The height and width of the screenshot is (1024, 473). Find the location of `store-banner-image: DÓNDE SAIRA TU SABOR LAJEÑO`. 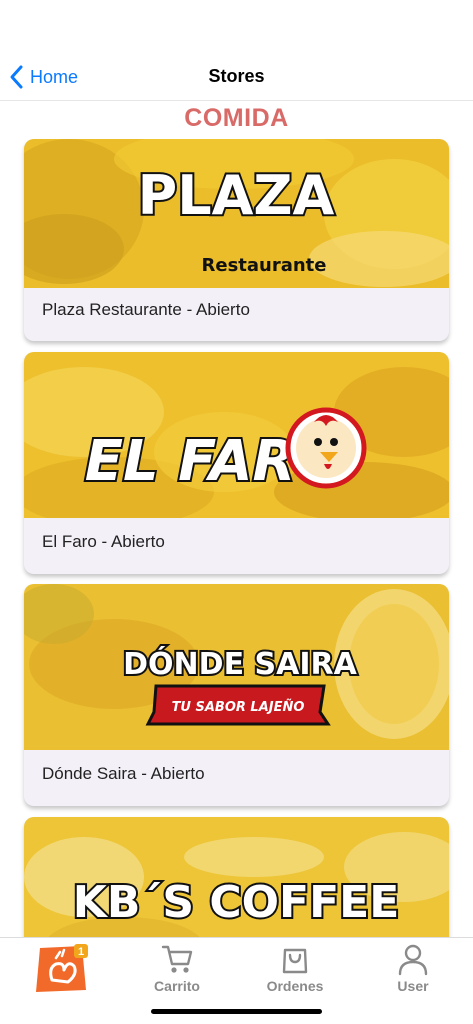

store-banner-image: DÓNDE SAIRA TU SABOR LAJEÑO is located at coordinates (236, 667).